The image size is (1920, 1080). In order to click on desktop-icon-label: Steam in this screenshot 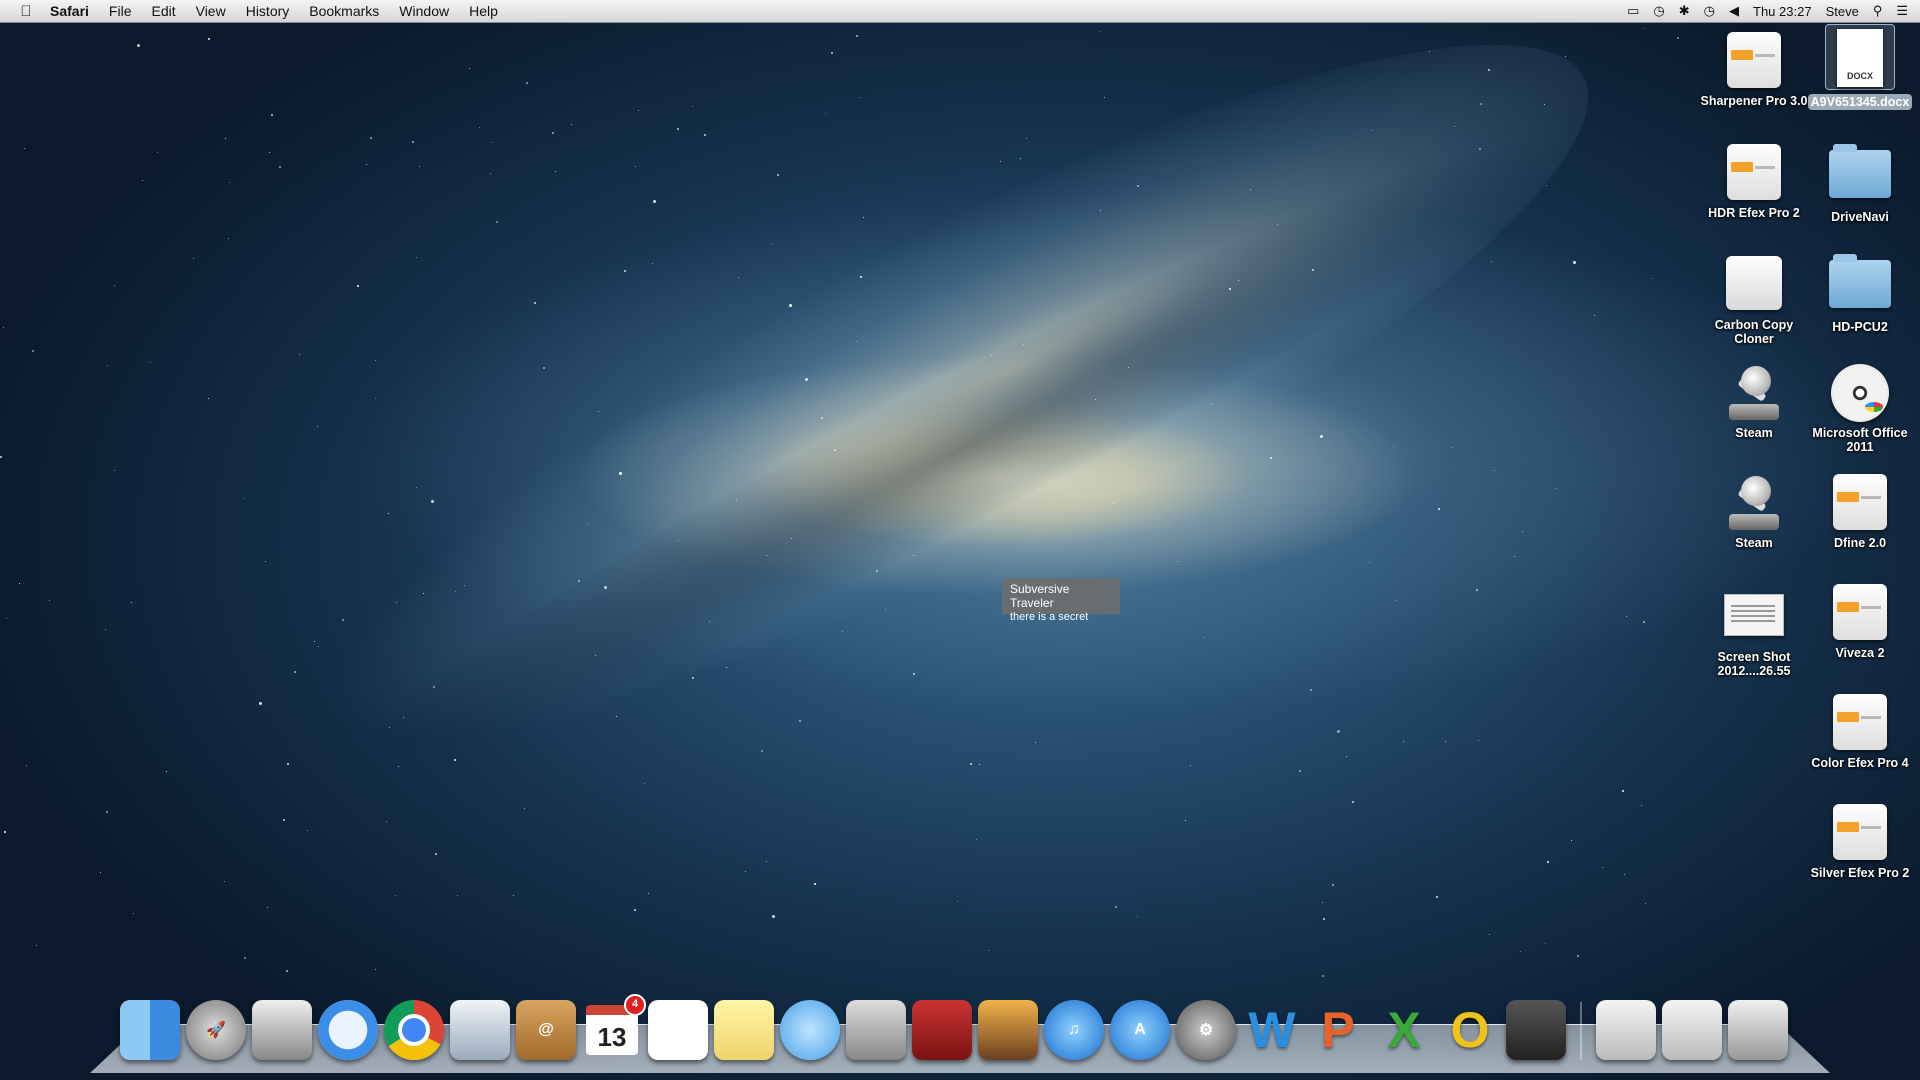, I will do `click(1754, 433)`.